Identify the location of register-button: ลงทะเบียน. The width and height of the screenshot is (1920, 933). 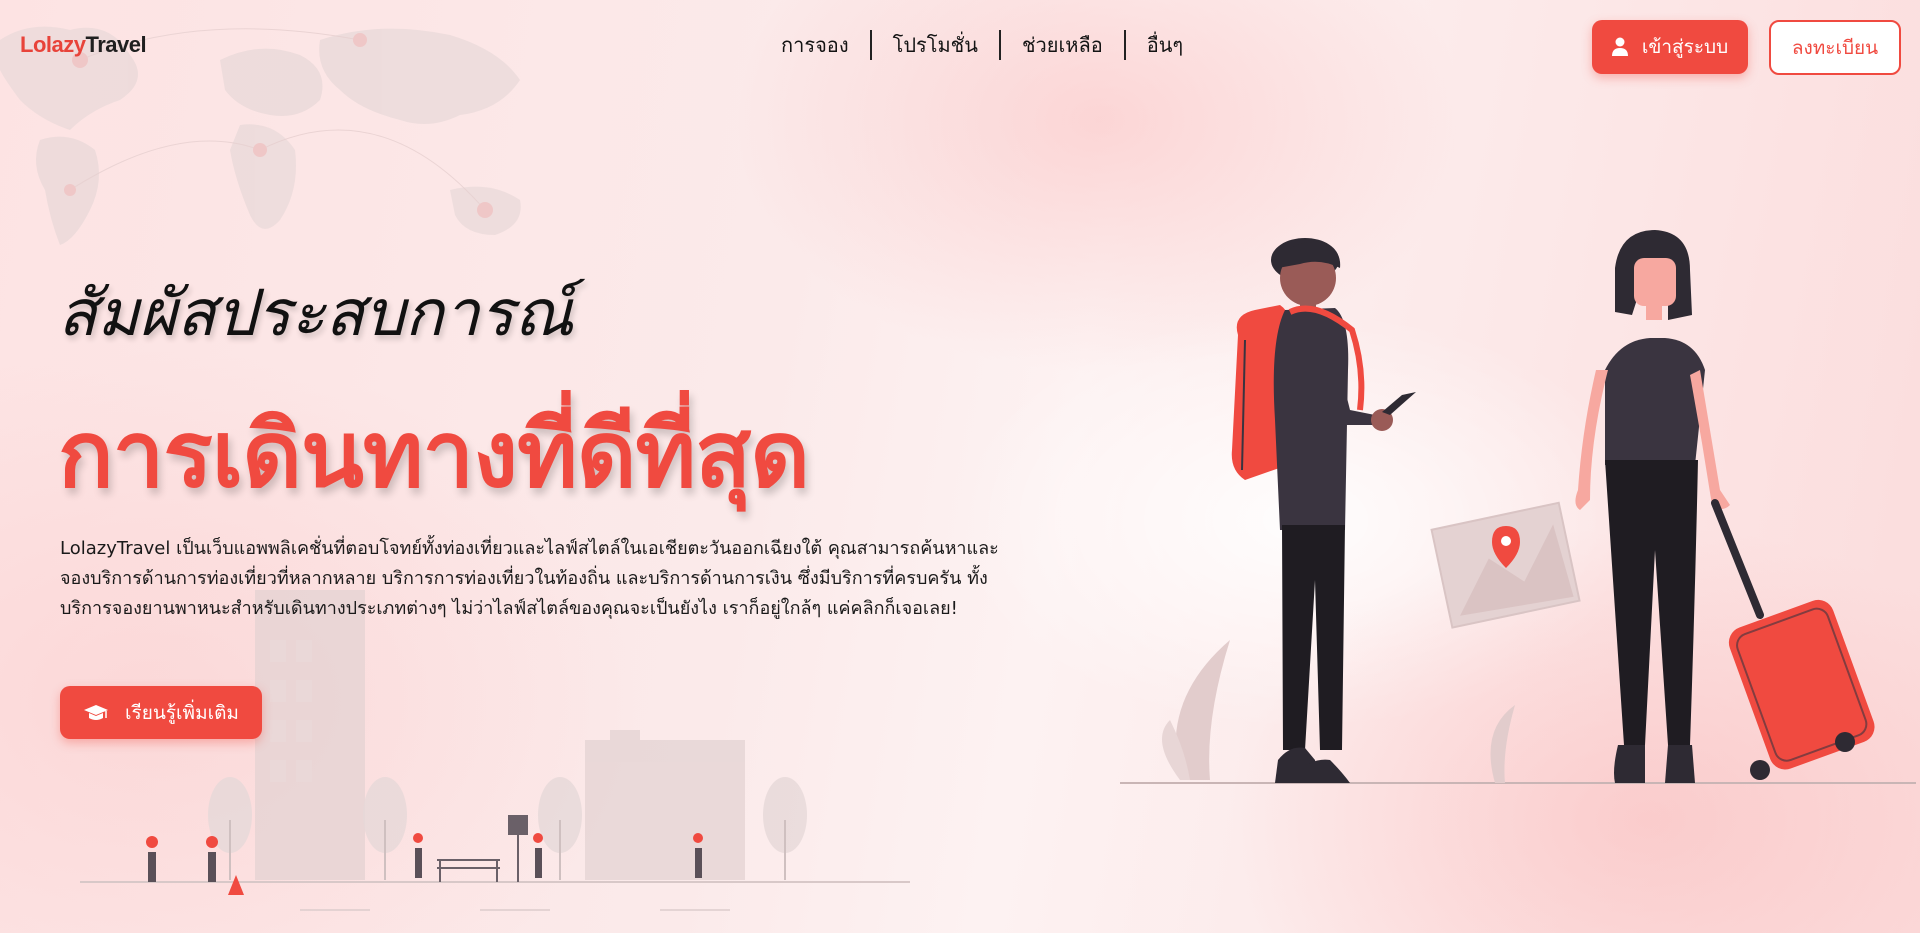
(1835, 47).